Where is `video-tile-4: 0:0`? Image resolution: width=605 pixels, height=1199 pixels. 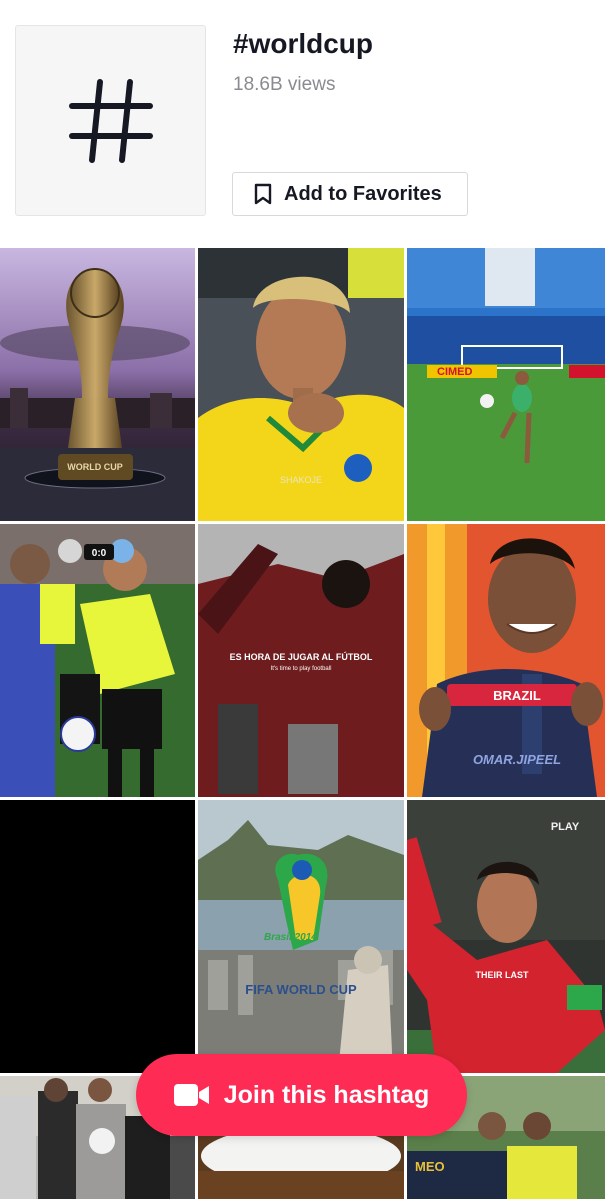
video-tile-4: 0:0 is located at coordinates (97, 660).